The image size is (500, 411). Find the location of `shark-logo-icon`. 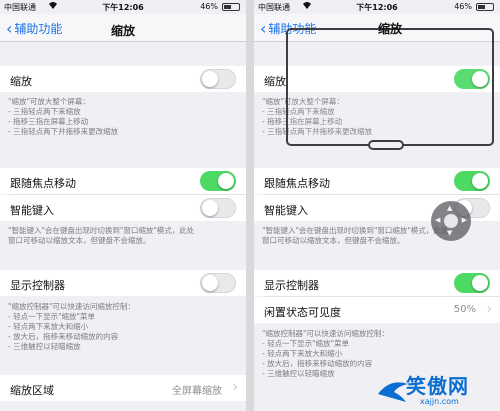

shark-logo-icon is located at coordinates (393, 392).